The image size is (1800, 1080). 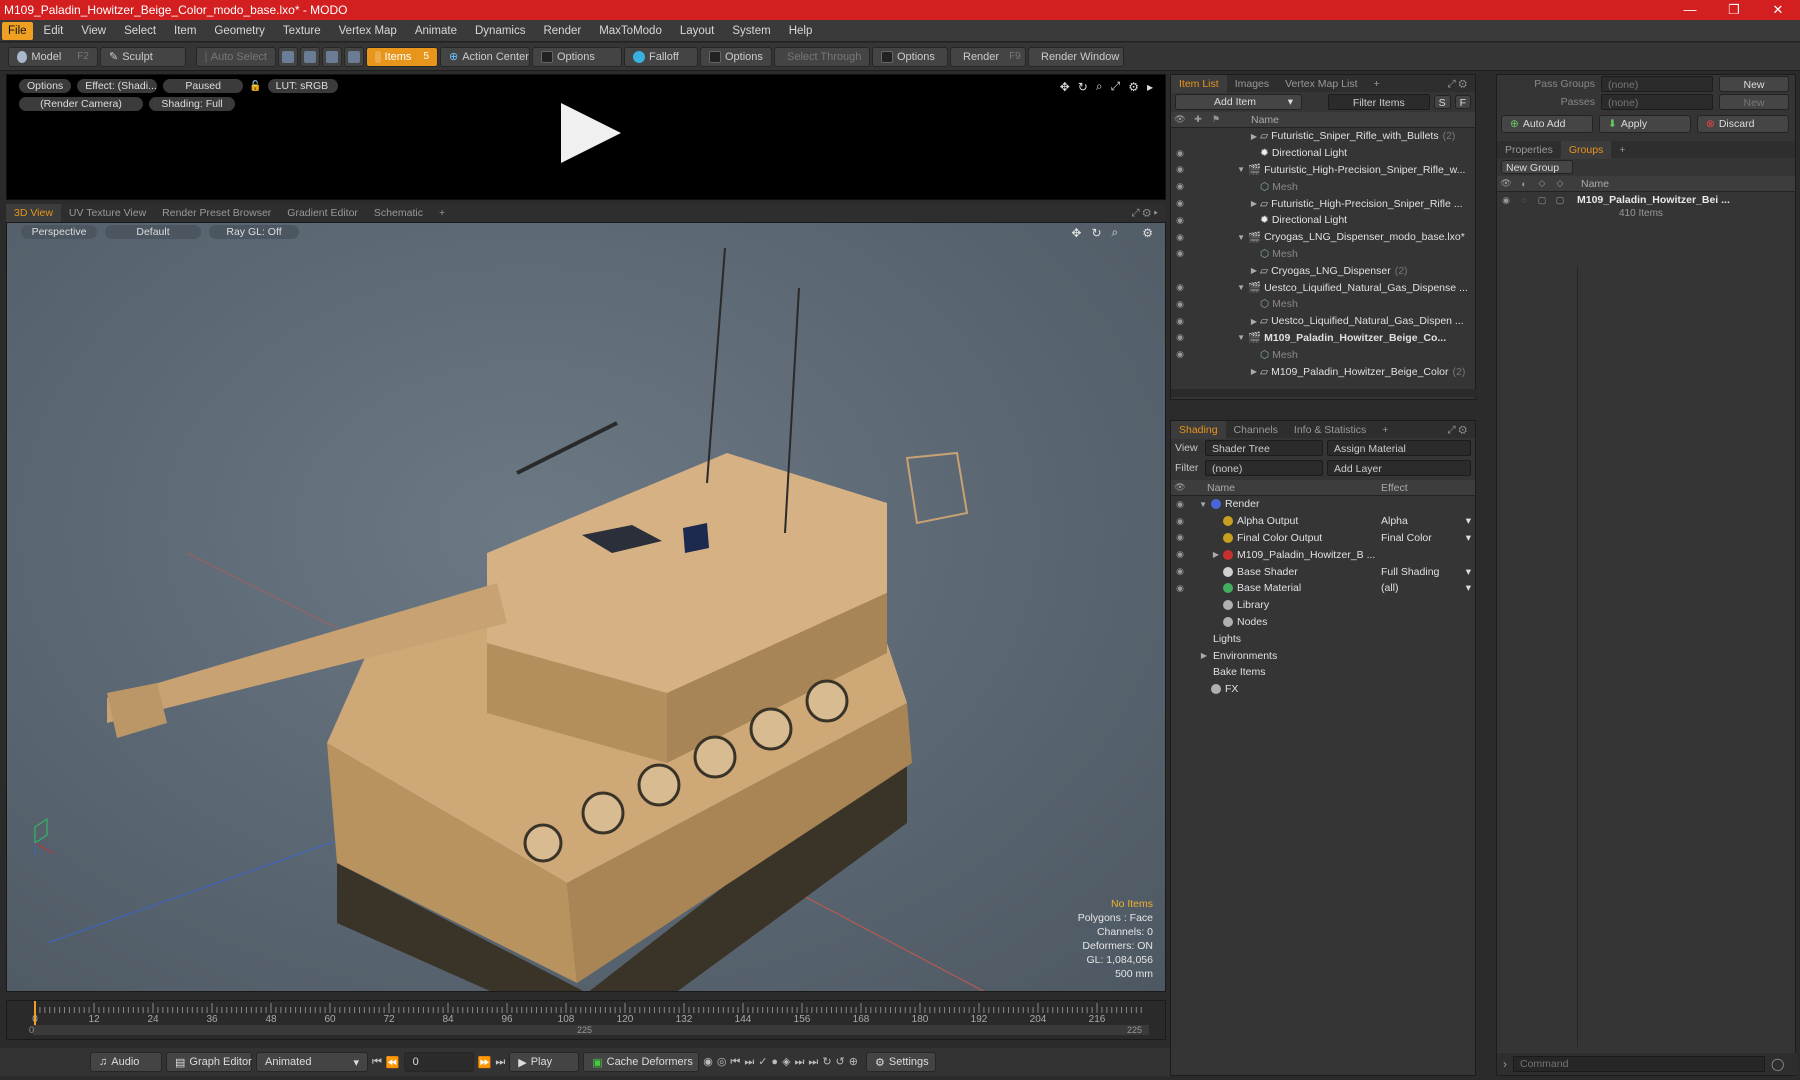 I want to click on item-list-row: ◉ ✹ Directional Light, so click(x=1323, y=153).